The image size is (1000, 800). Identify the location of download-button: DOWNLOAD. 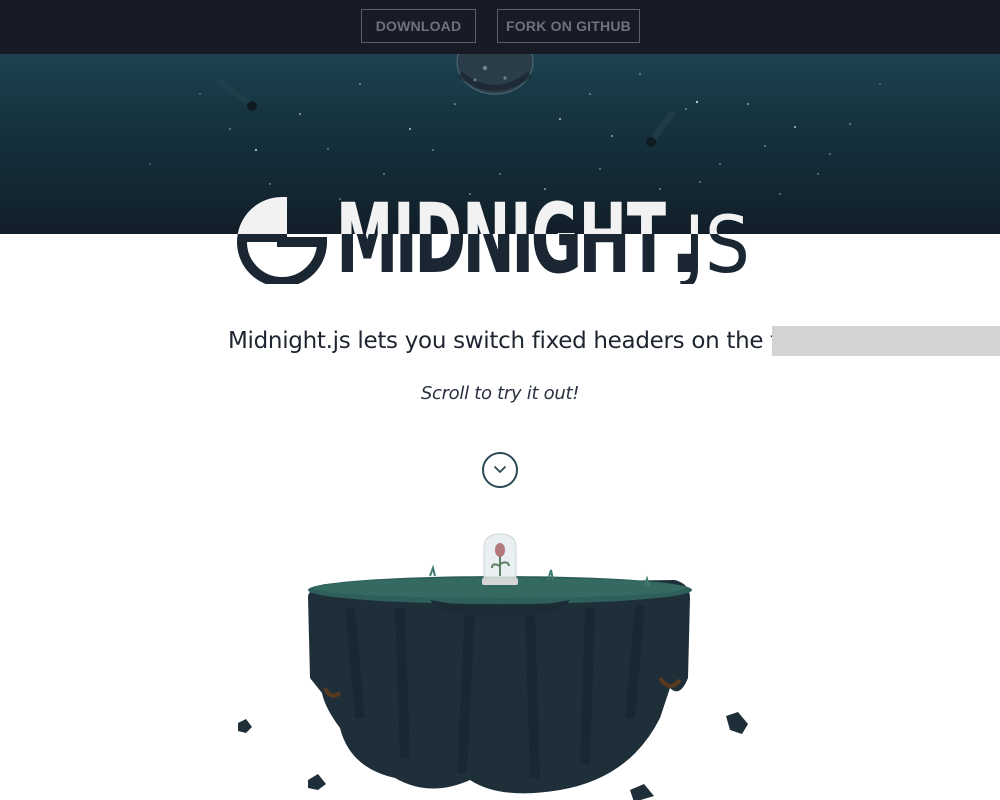
(418, 26).